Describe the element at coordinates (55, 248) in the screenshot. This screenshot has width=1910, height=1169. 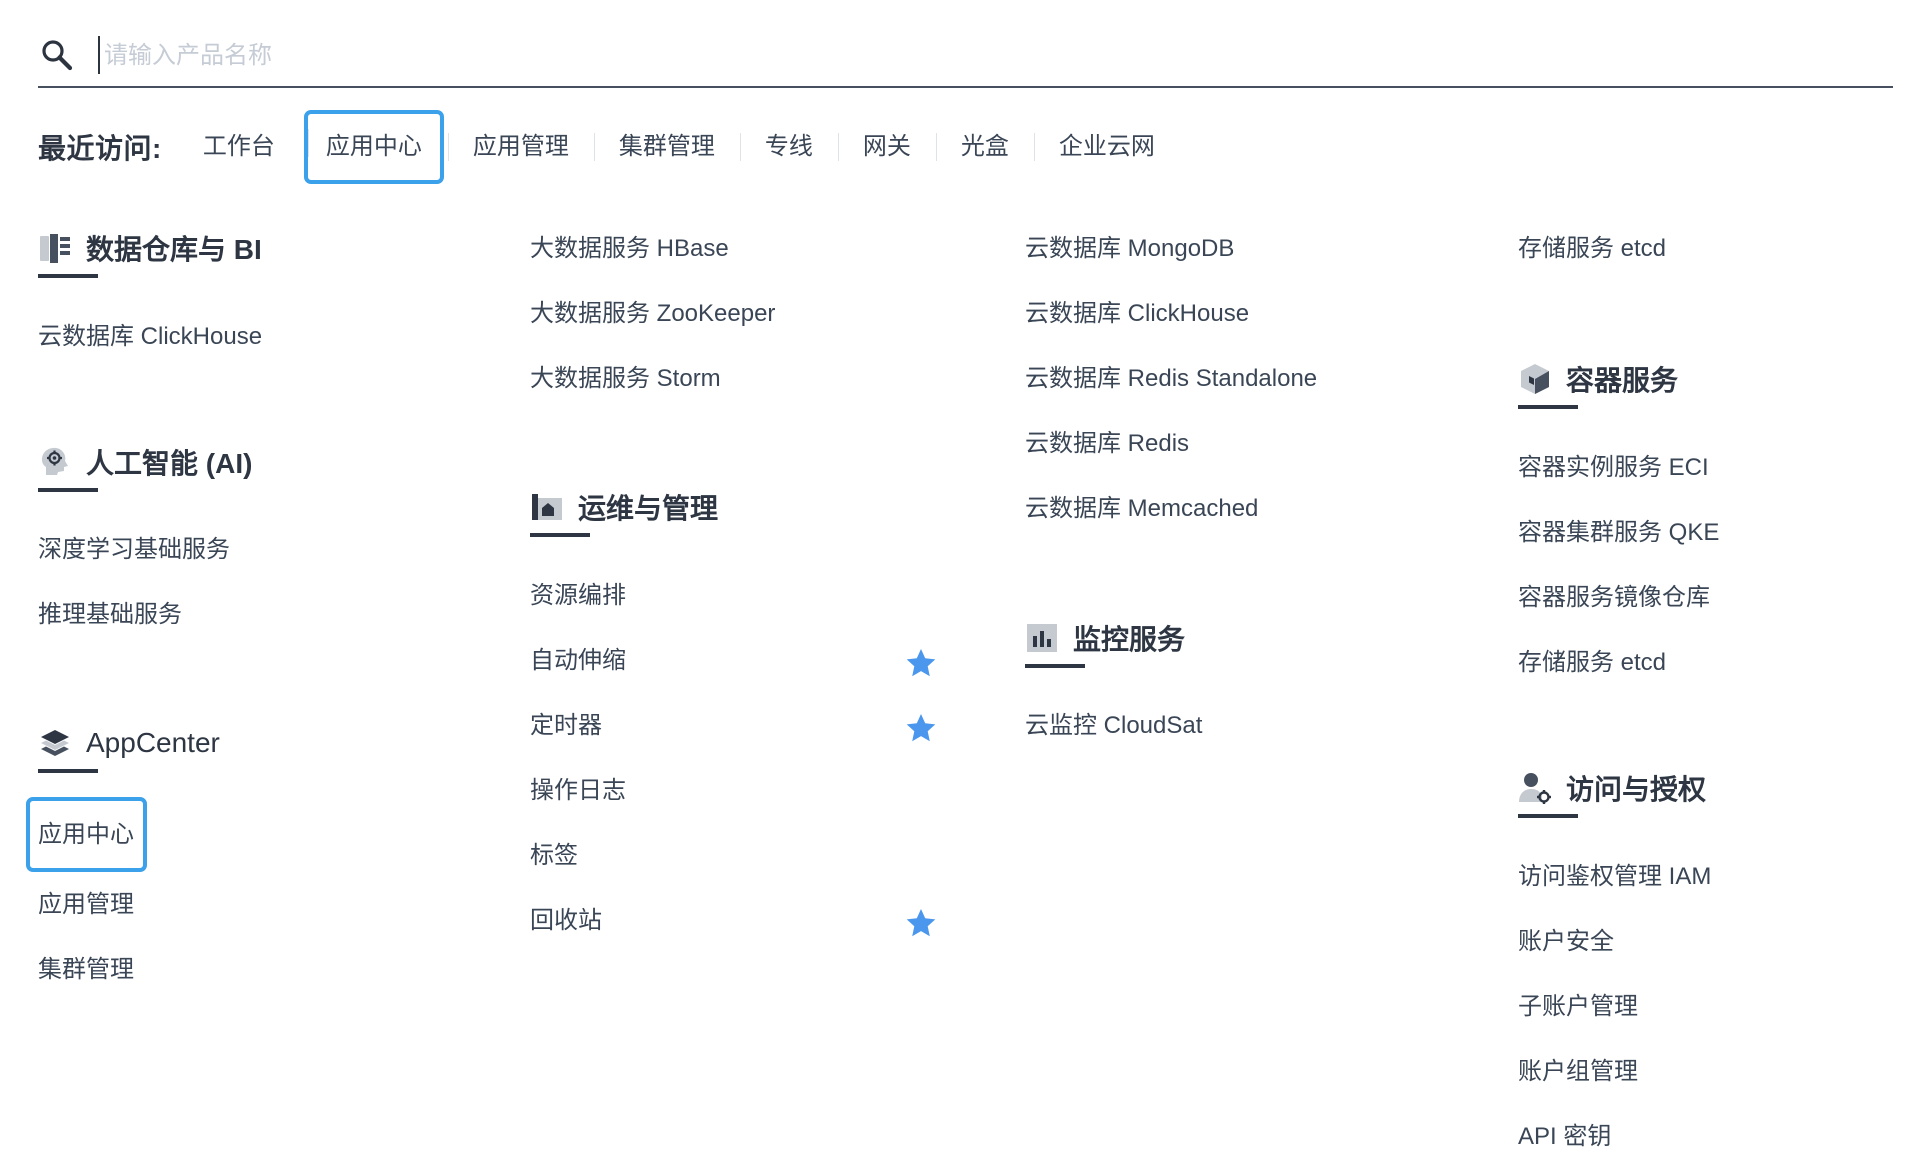
I see `database-icon` at that location.